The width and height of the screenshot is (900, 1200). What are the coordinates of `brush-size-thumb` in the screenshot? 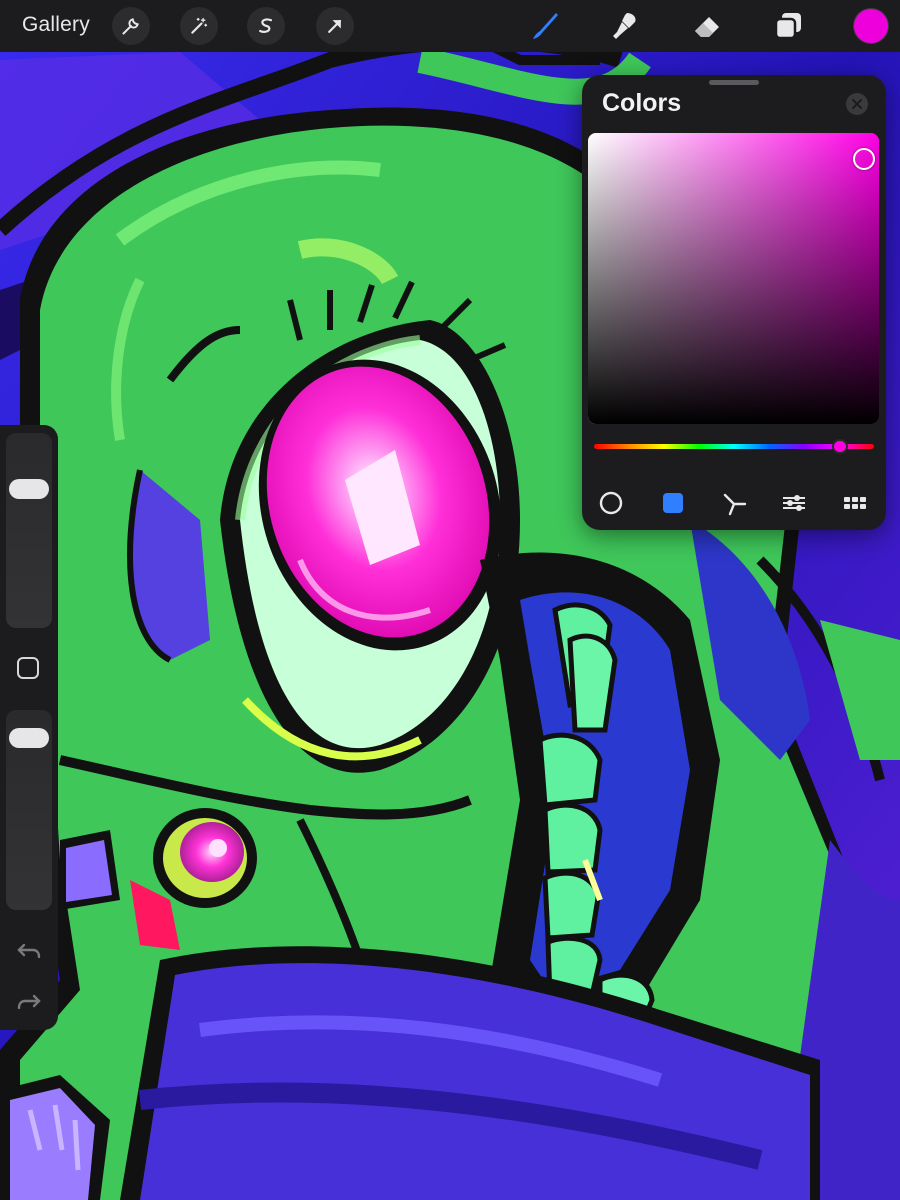 It's located at (29, 488).